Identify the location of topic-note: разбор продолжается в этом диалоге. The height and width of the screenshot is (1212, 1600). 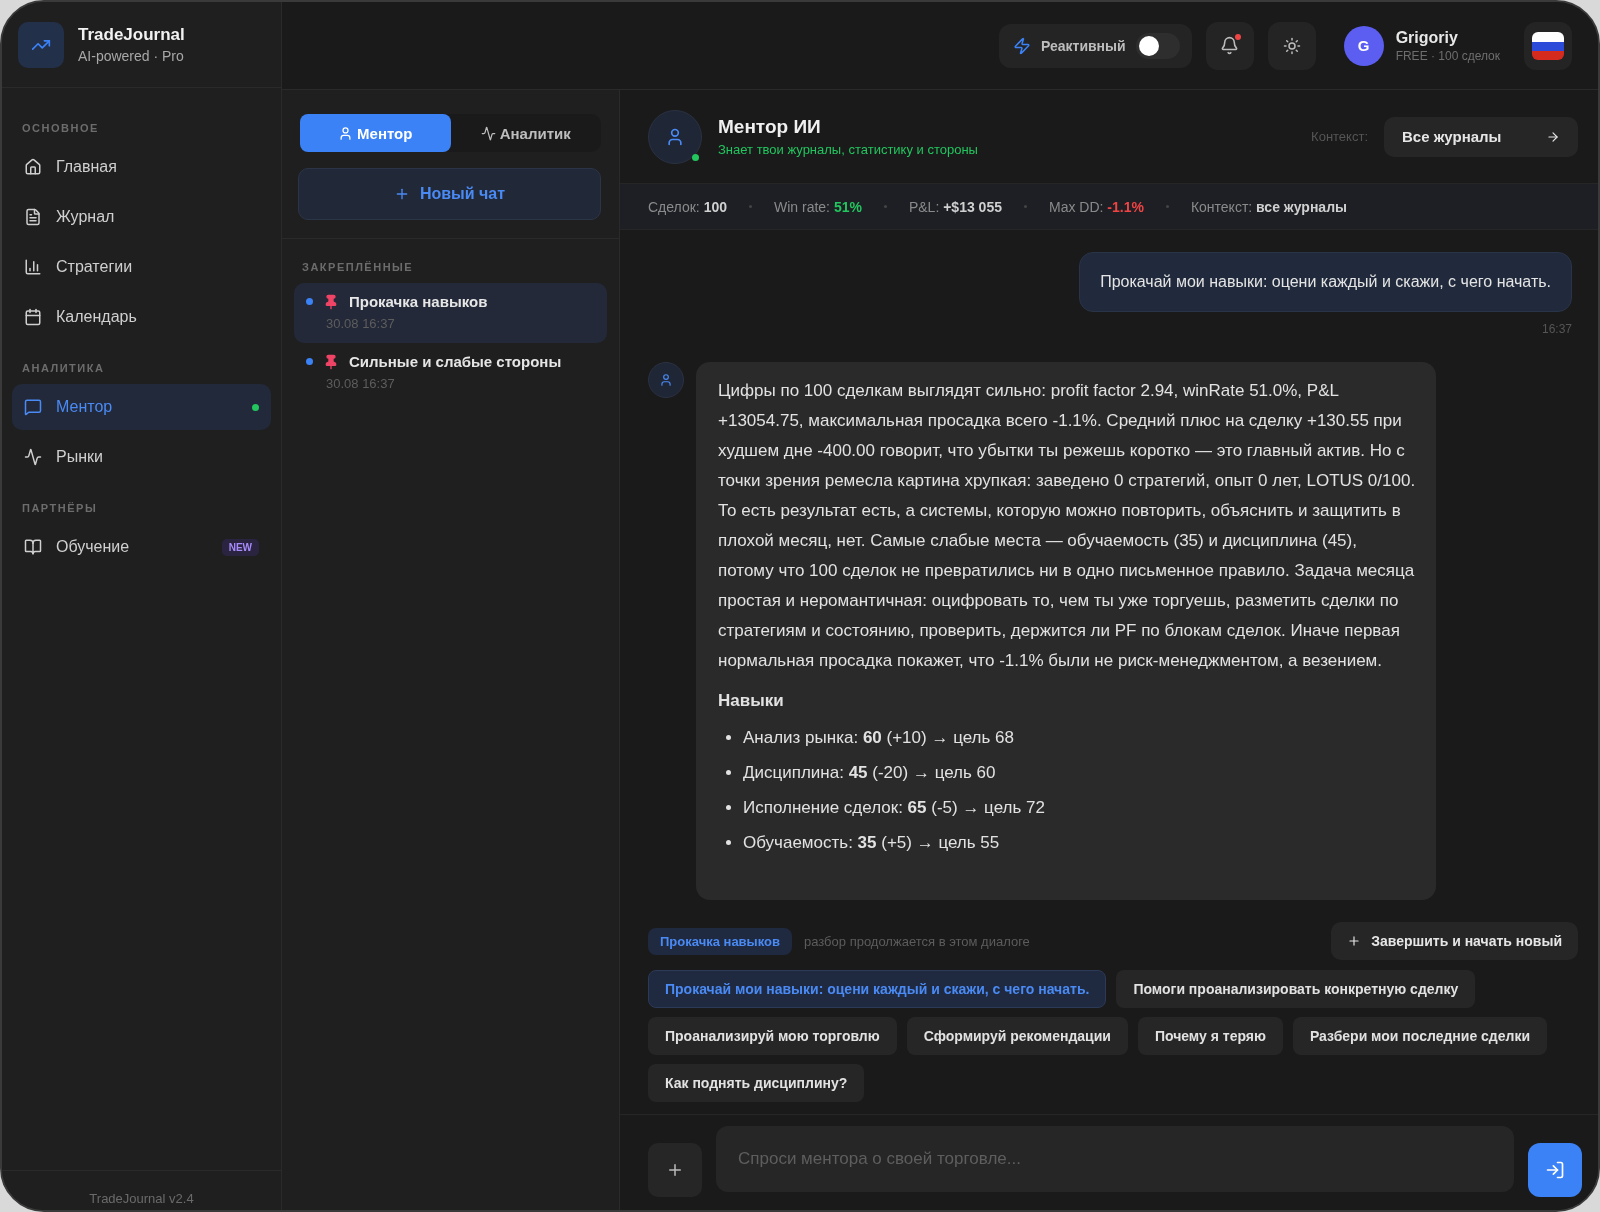
(917, 941).